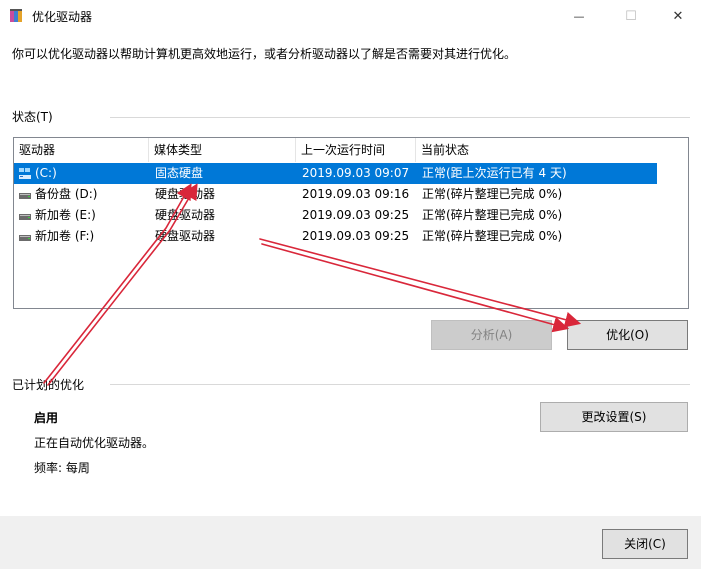 The image size is (701, 569). What do you see at coordinates (65, 236) in the screenshot?
I see `drive-name: 新加卷 (F:)` at bounding box center [65, 236].